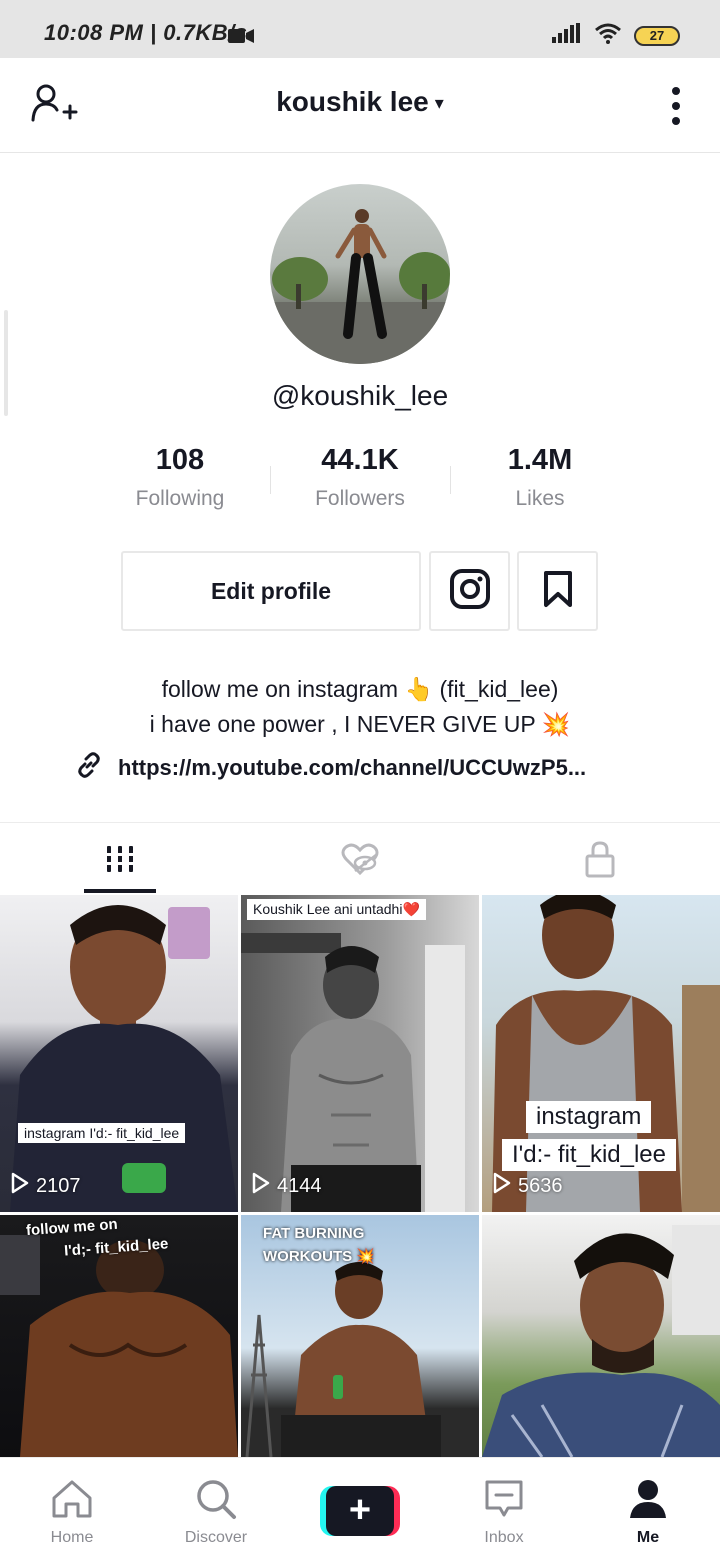  I want to click on stat-value: 1.4M, so click(540, 460).